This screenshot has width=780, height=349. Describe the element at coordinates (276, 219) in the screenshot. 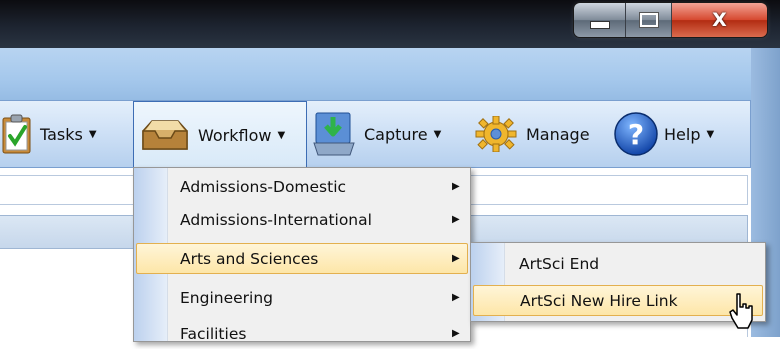

I see `menu-item-label: Admissions-International` at that location.